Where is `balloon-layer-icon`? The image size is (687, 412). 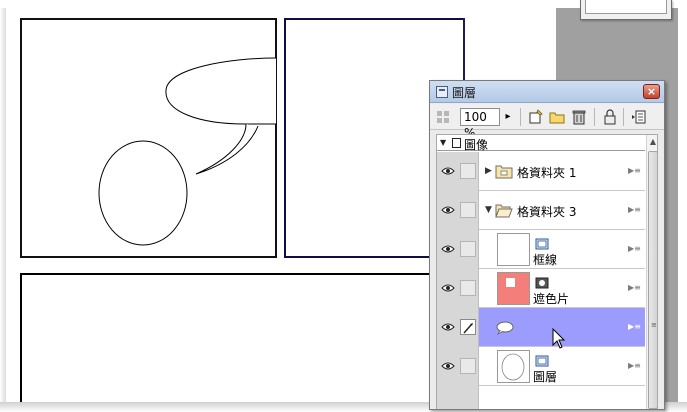
balloon-layer-icon is located at coordinates (505, 328).